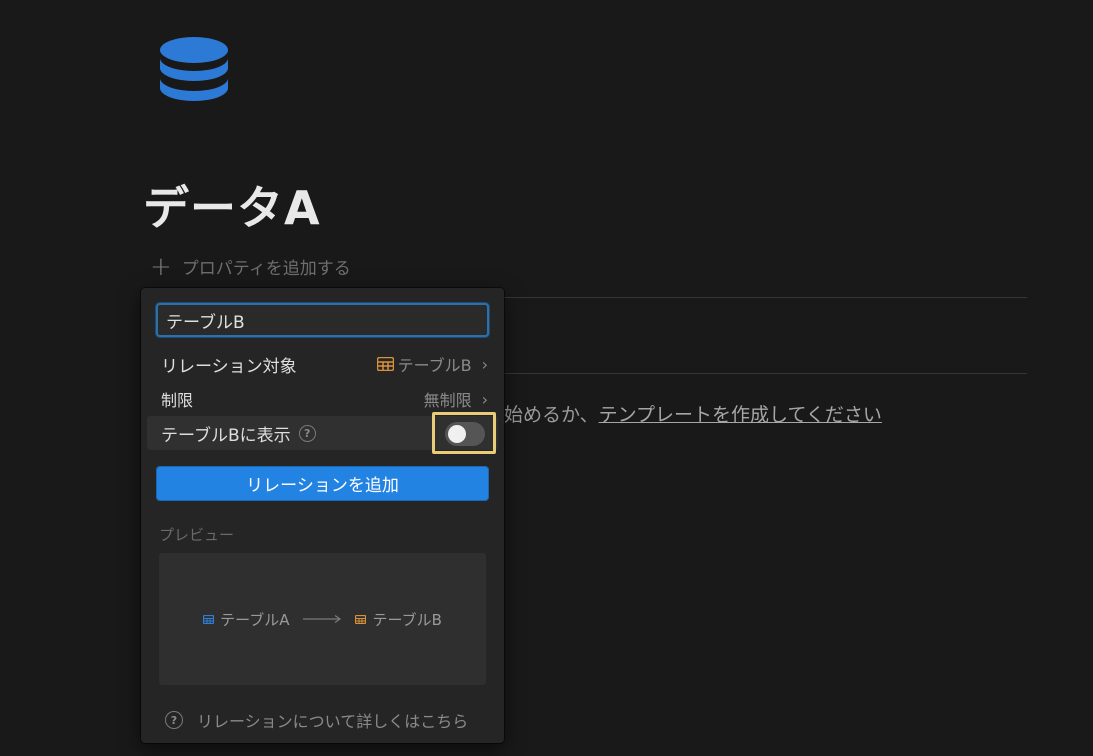  I want to click on show-in-toggle, so click(465, 434).